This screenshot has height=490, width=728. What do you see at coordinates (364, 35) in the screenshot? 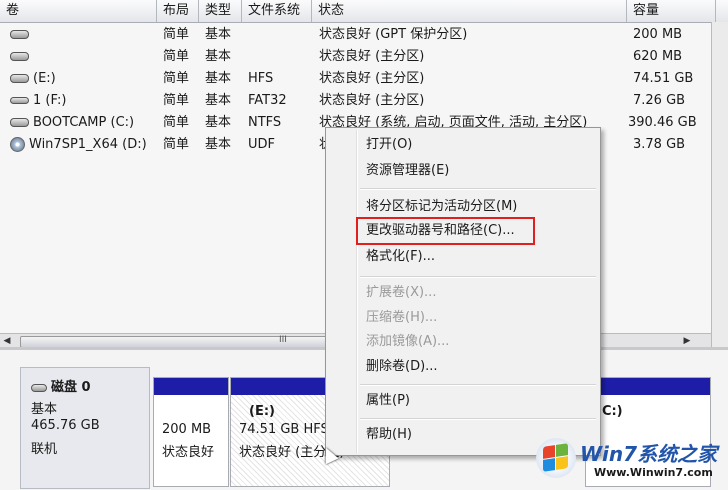
I see `volume-row: 简单 基本 状态良好 (GPT 保护分区) 200 MB 2` at bounding box center [364, 35].